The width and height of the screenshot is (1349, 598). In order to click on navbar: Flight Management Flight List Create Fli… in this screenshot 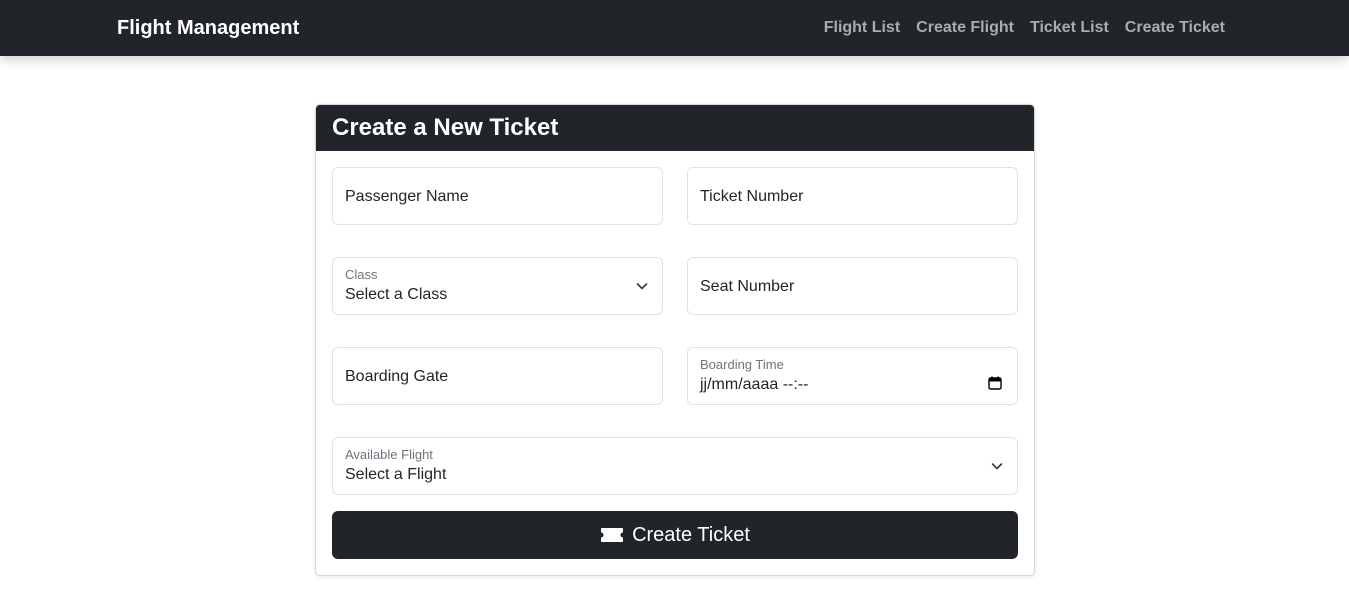, I will do `click(674, 28)`.